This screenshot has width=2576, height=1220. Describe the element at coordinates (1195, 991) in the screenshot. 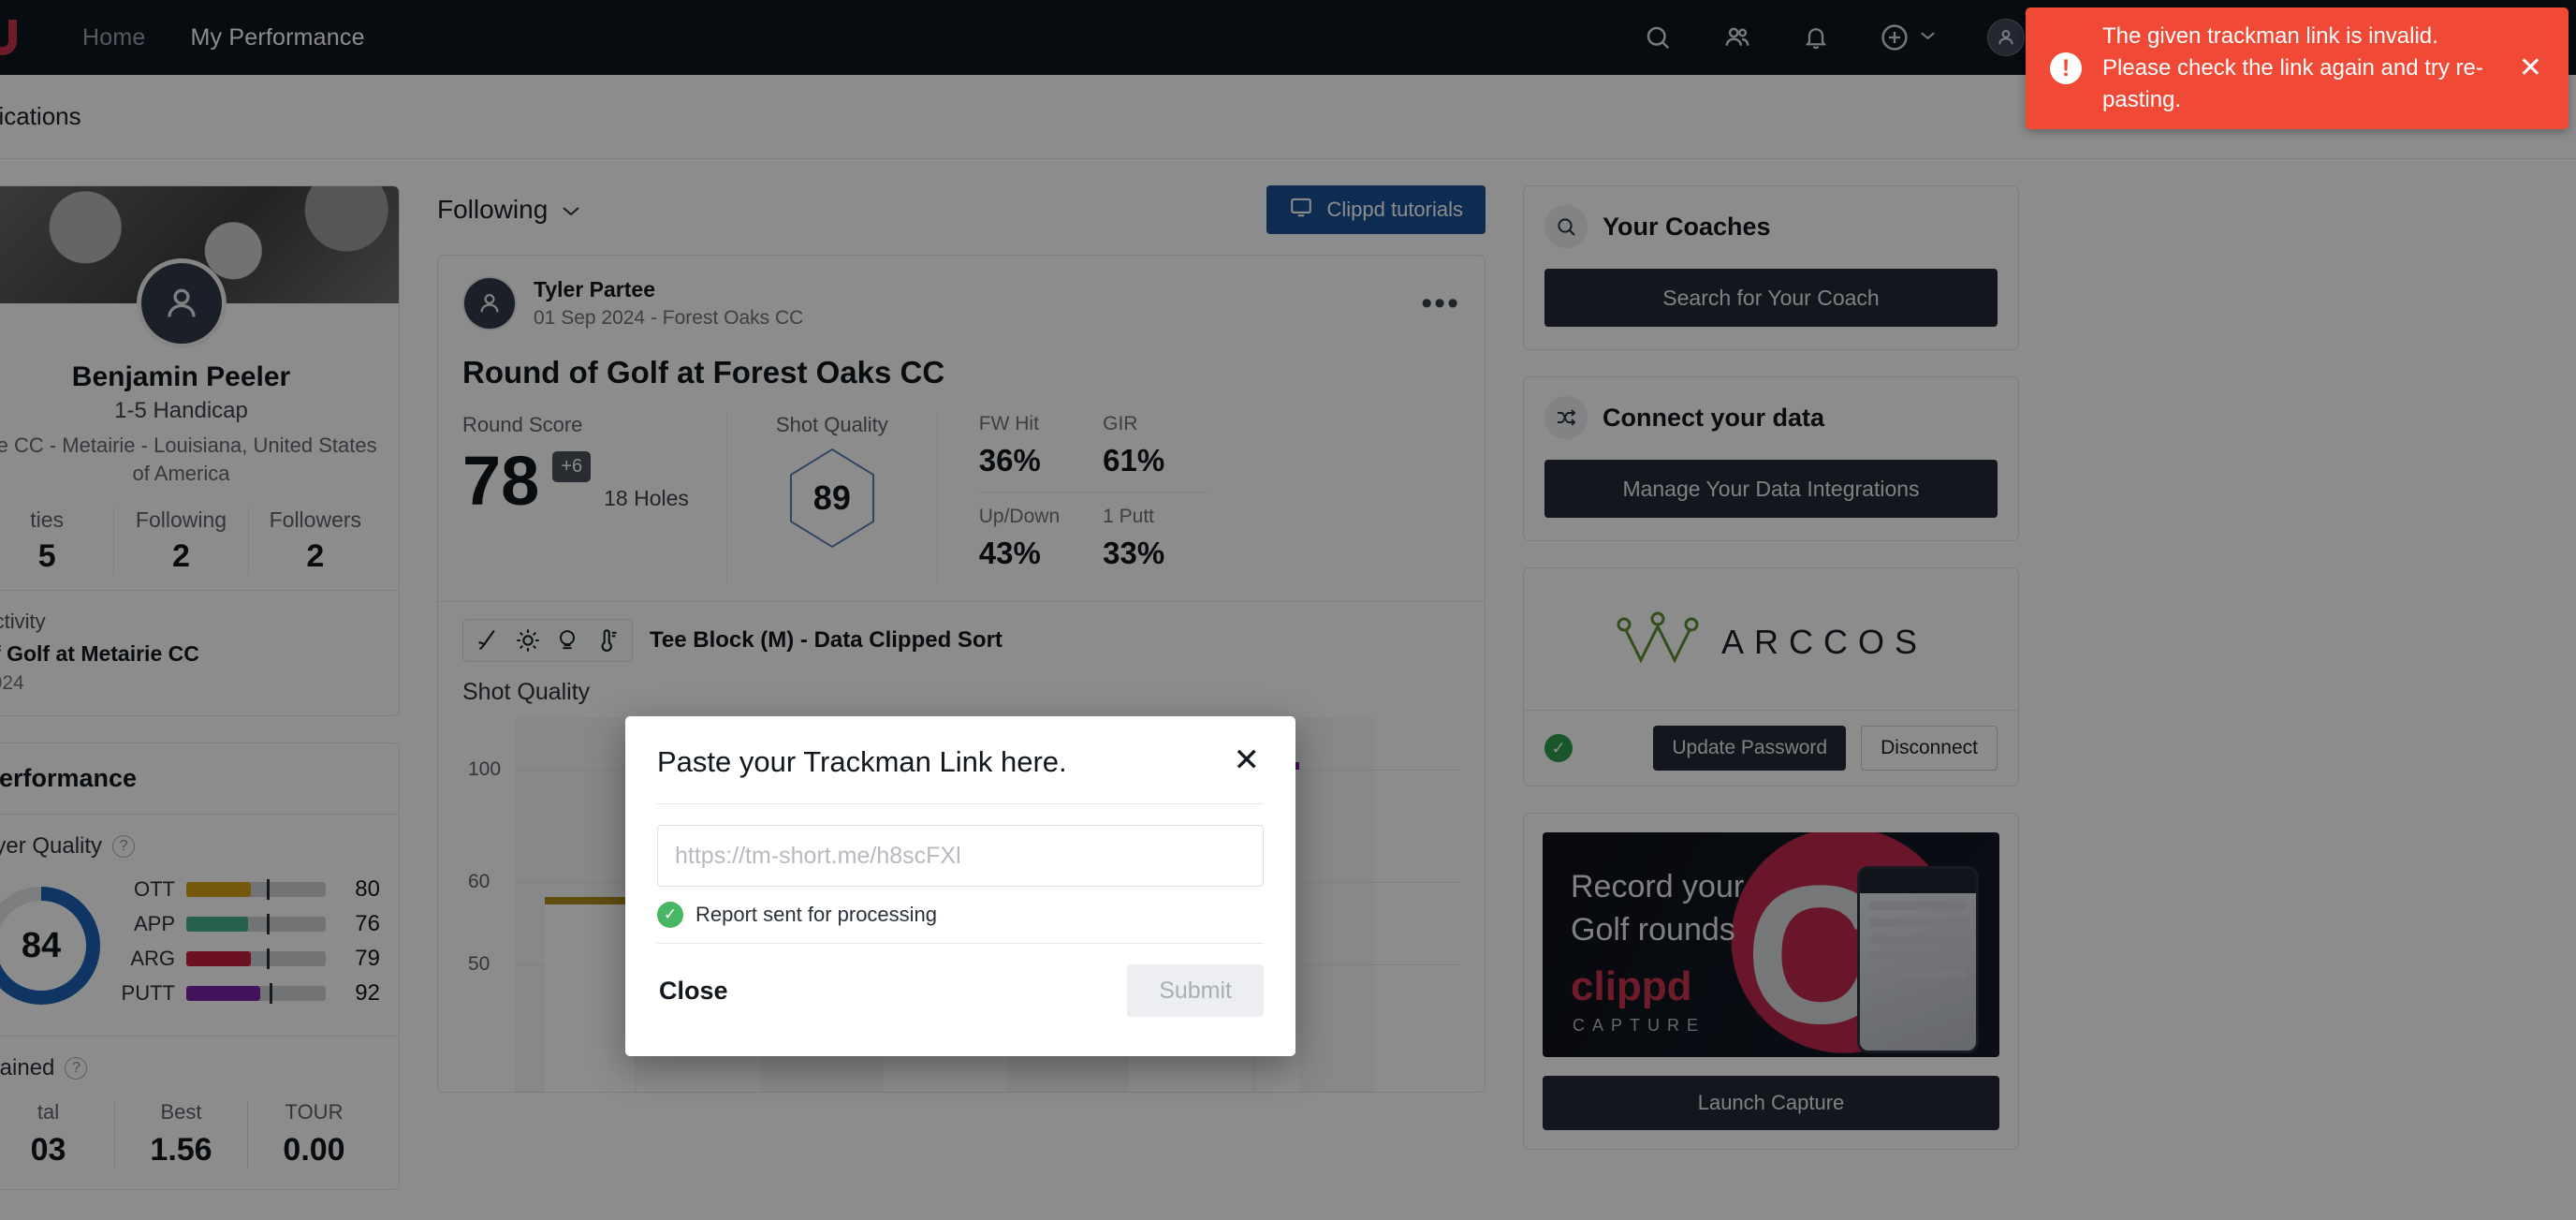

I see `submit-button: Submit` at that location.